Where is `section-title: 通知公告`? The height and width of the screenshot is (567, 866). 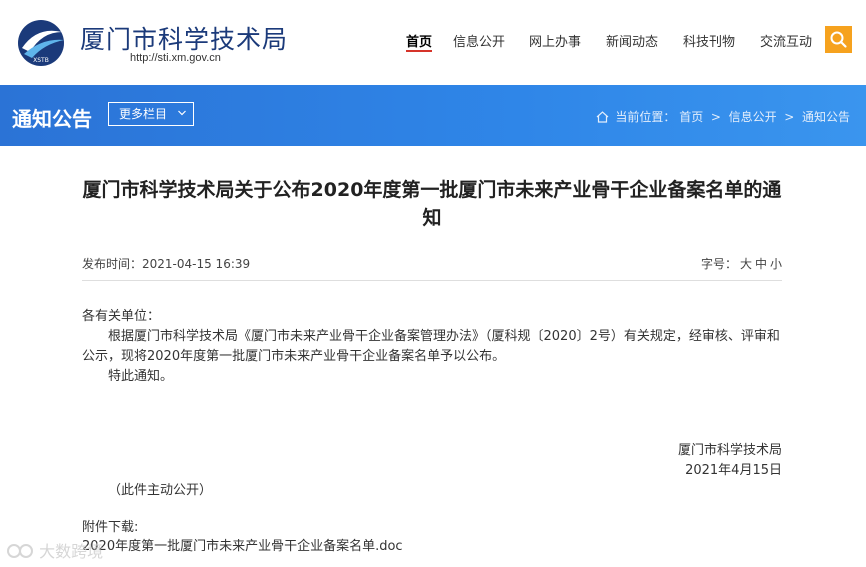 section-title: 通知公告 is located at coordinates (52, 119).